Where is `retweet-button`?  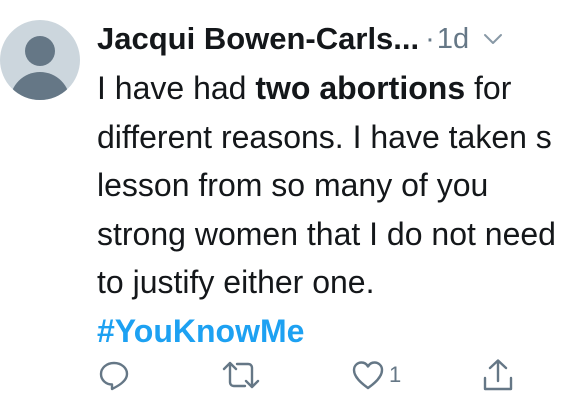 retweet-button is located at coordinates (241, 375).